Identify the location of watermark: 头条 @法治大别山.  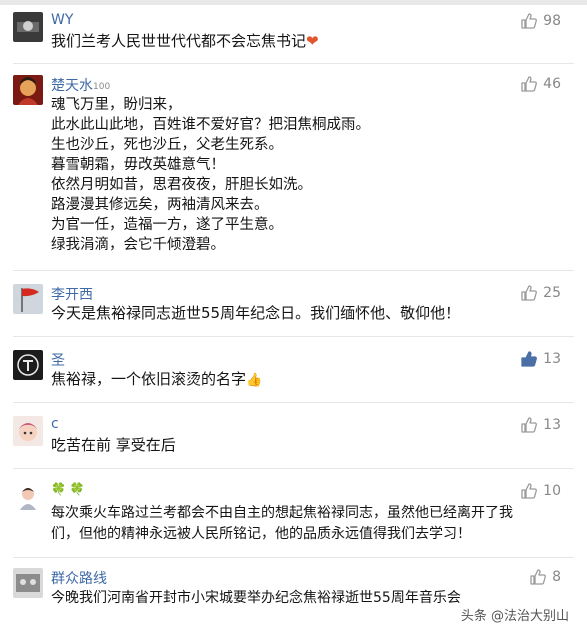
(514, 614).